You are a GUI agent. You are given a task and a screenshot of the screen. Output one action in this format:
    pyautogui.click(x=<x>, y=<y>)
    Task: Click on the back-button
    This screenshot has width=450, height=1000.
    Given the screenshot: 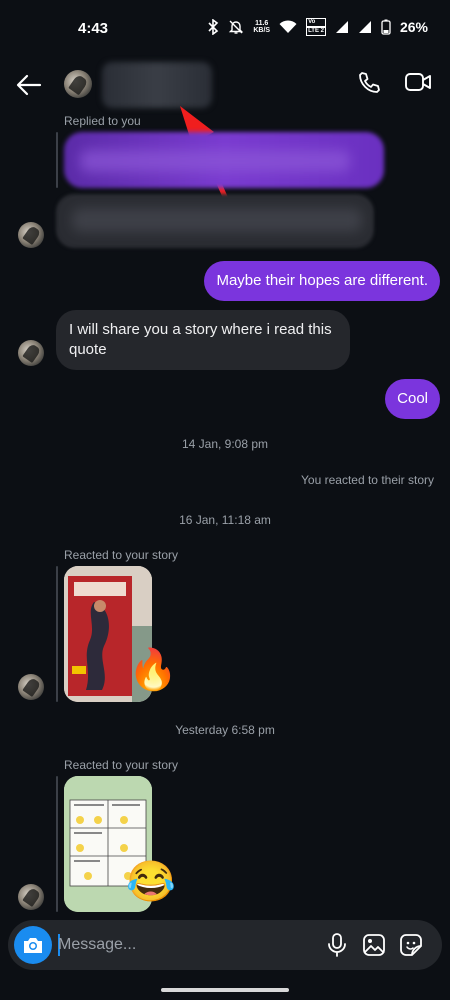 What is the action you would take?
    pyautogui.click(x=29, y=85)
    